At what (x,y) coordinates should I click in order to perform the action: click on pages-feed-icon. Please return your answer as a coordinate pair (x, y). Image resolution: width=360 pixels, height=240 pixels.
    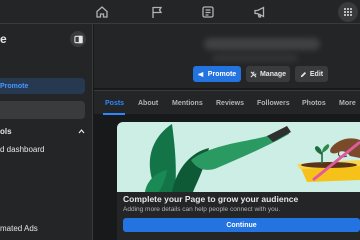
    Looking at the image, I should click on (208, 12).